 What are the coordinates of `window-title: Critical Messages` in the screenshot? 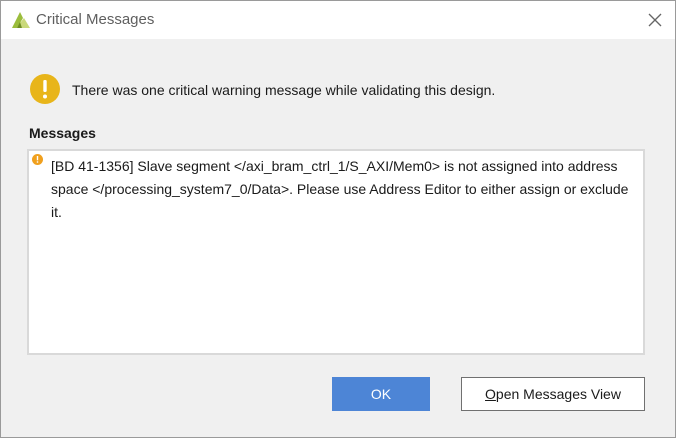 It's located at (95, 19).